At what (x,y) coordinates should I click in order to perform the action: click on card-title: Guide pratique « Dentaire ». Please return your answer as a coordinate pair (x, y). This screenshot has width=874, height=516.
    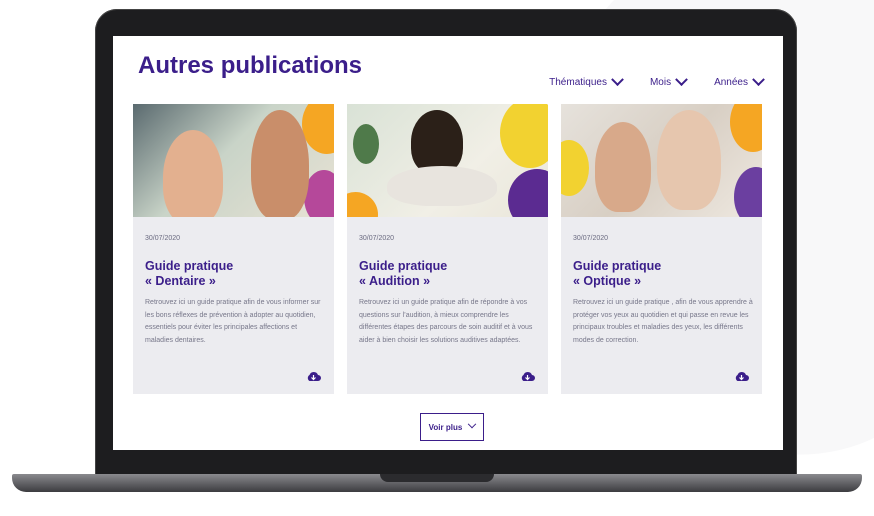
    Looking at the image, I should click on (235, 274).